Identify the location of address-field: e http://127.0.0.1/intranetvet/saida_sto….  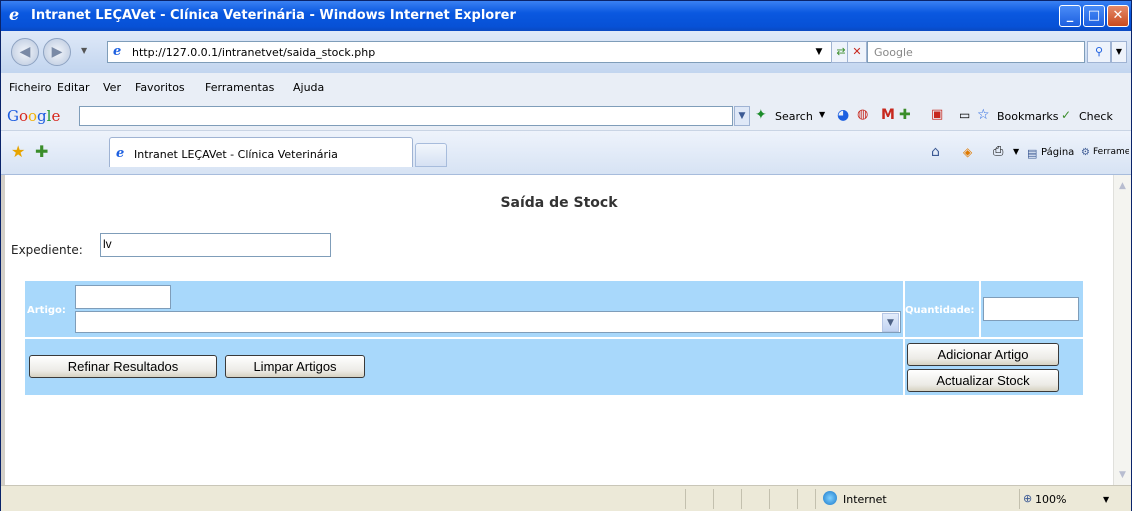
(485, 52).